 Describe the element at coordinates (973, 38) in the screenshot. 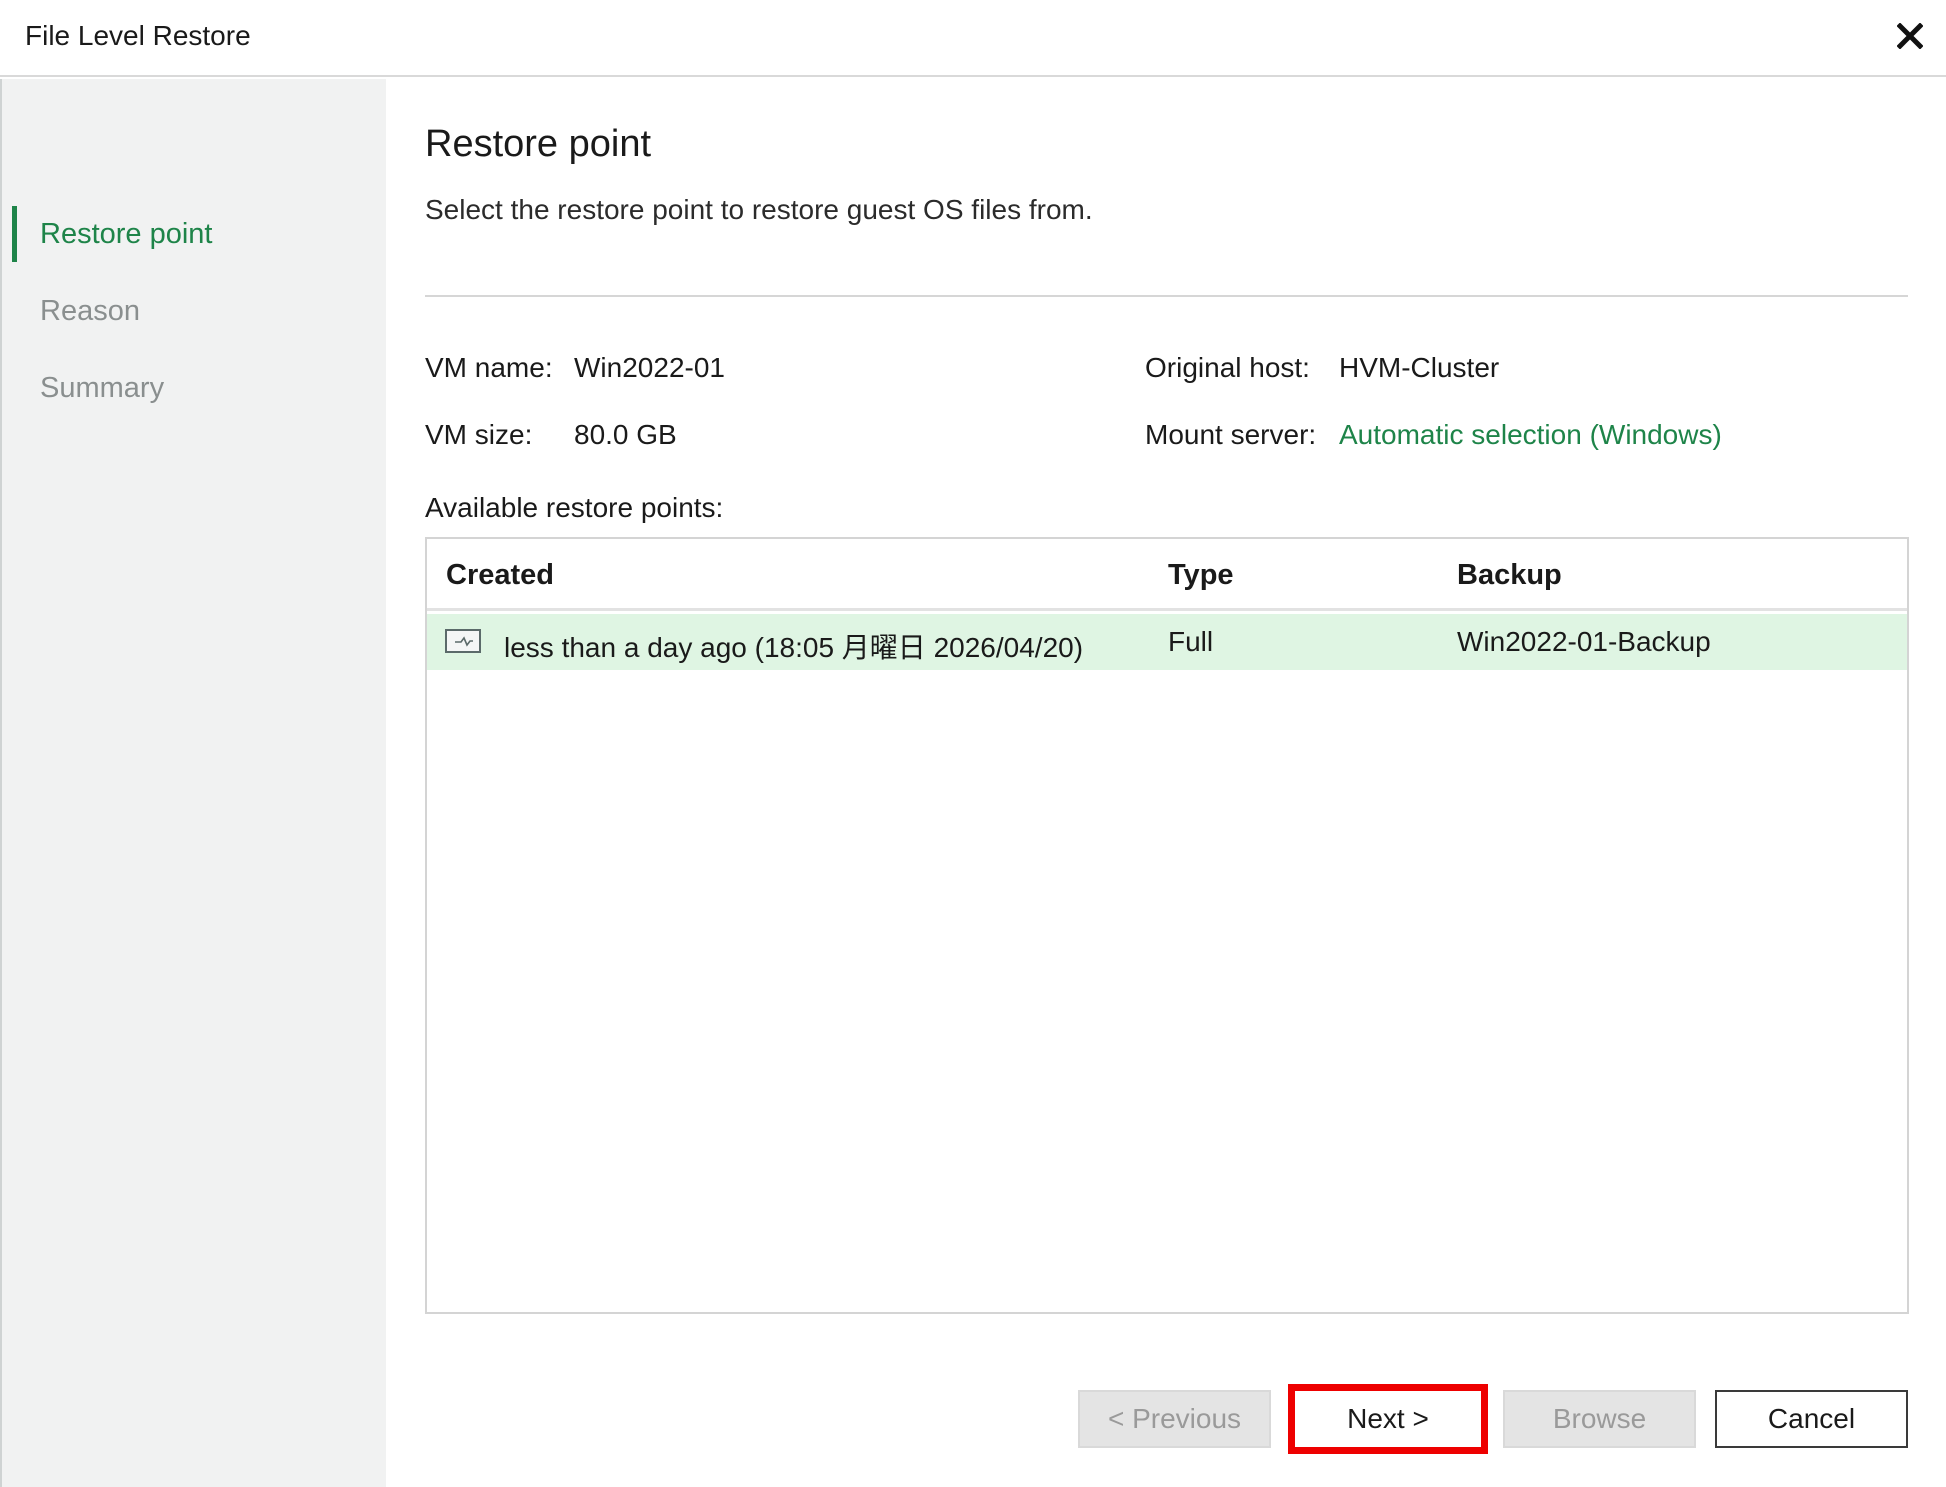

I see `title-bar: File Level Restore` at that location.